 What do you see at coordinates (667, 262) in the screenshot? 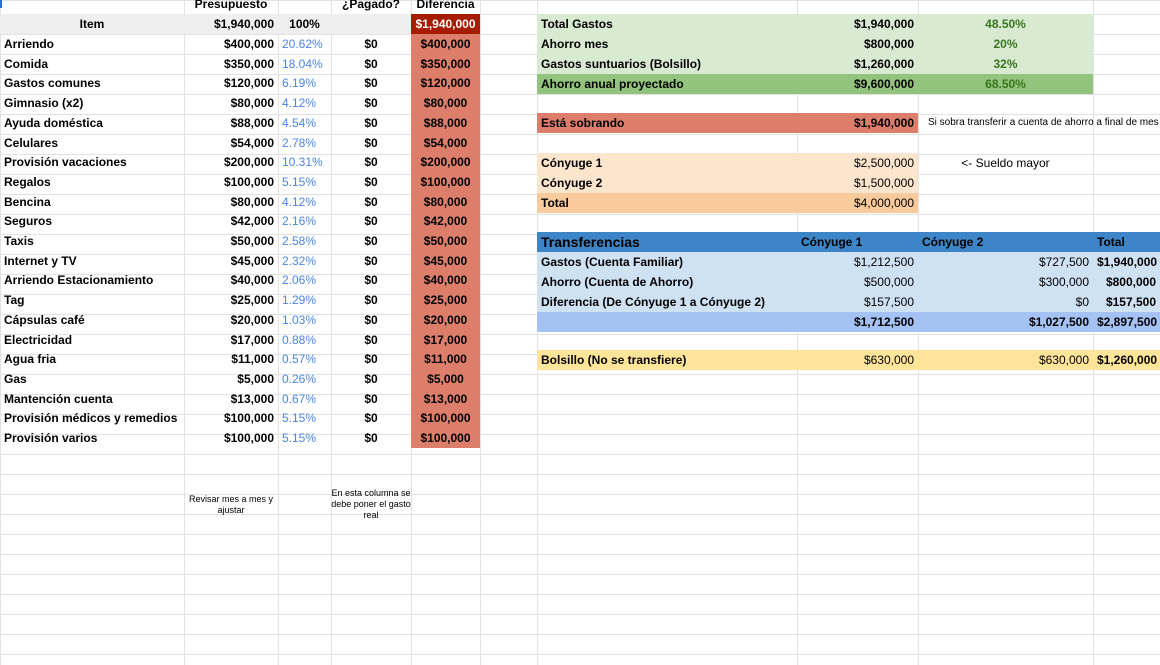
I see `transfer-label: Gastos (Cuenta Familiar)` at bounding box center [667, 262].